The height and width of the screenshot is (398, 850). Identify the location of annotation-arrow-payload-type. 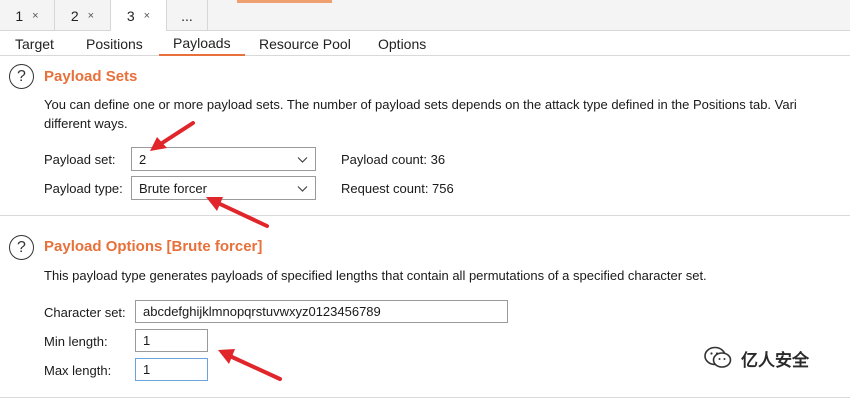
(237, 212).